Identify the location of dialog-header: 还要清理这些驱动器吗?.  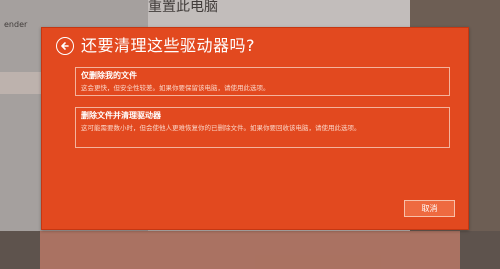
(155, 46).